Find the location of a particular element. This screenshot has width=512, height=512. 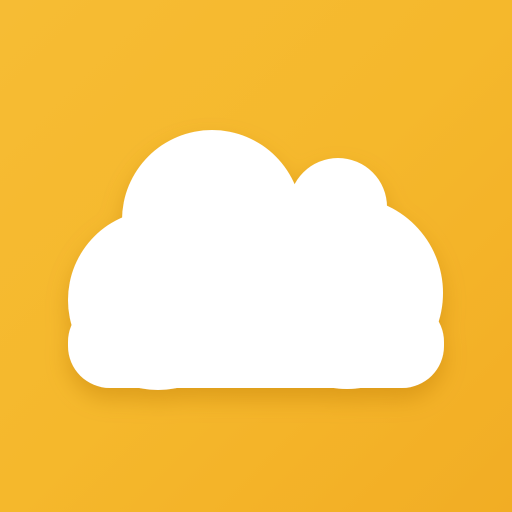

cloud-bottom is located at coordinates (256, 344).